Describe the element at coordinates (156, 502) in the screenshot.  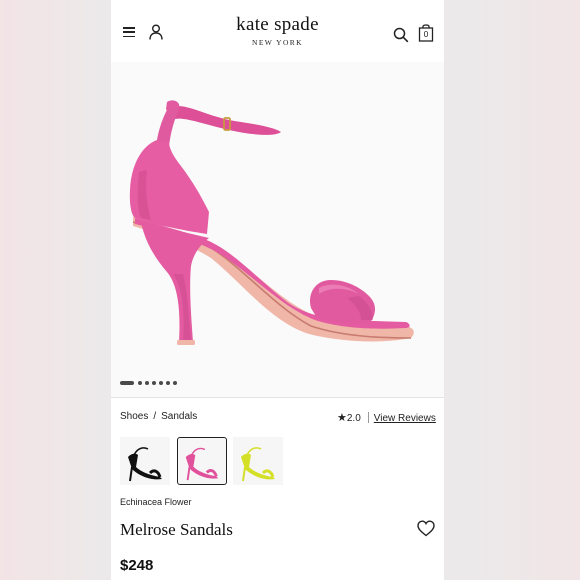
I see `selected-color-name: Echinacea Flower` at that location.